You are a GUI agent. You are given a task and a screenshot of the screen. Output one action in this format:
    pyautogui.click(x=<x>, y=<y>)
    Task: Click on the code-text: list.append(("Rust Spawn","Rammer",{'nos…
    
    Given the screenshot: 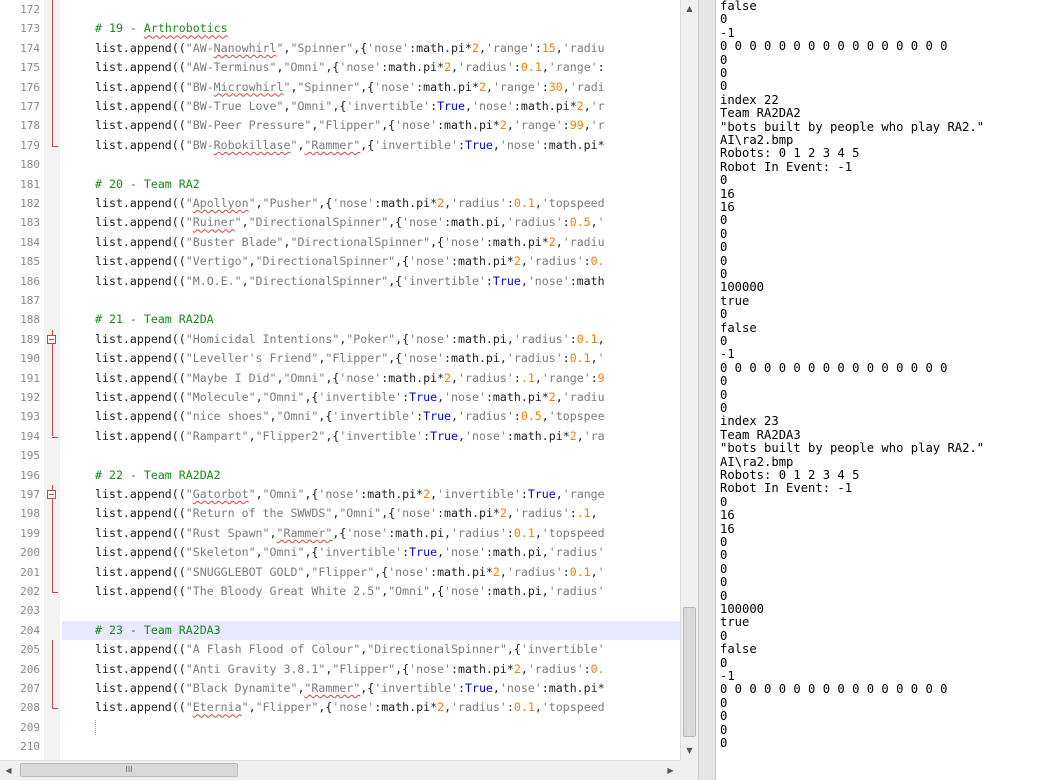 What is the action you would take?
    pyautogui.click(x=350, y=533)
    